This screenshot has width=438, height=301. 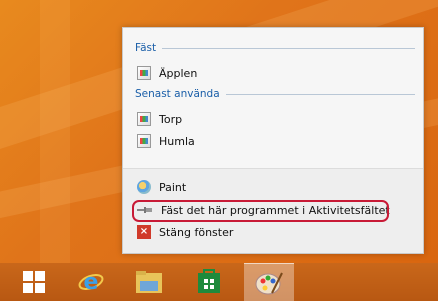 I want to click on taskbar-windows-store, so click(x=209, y=282).